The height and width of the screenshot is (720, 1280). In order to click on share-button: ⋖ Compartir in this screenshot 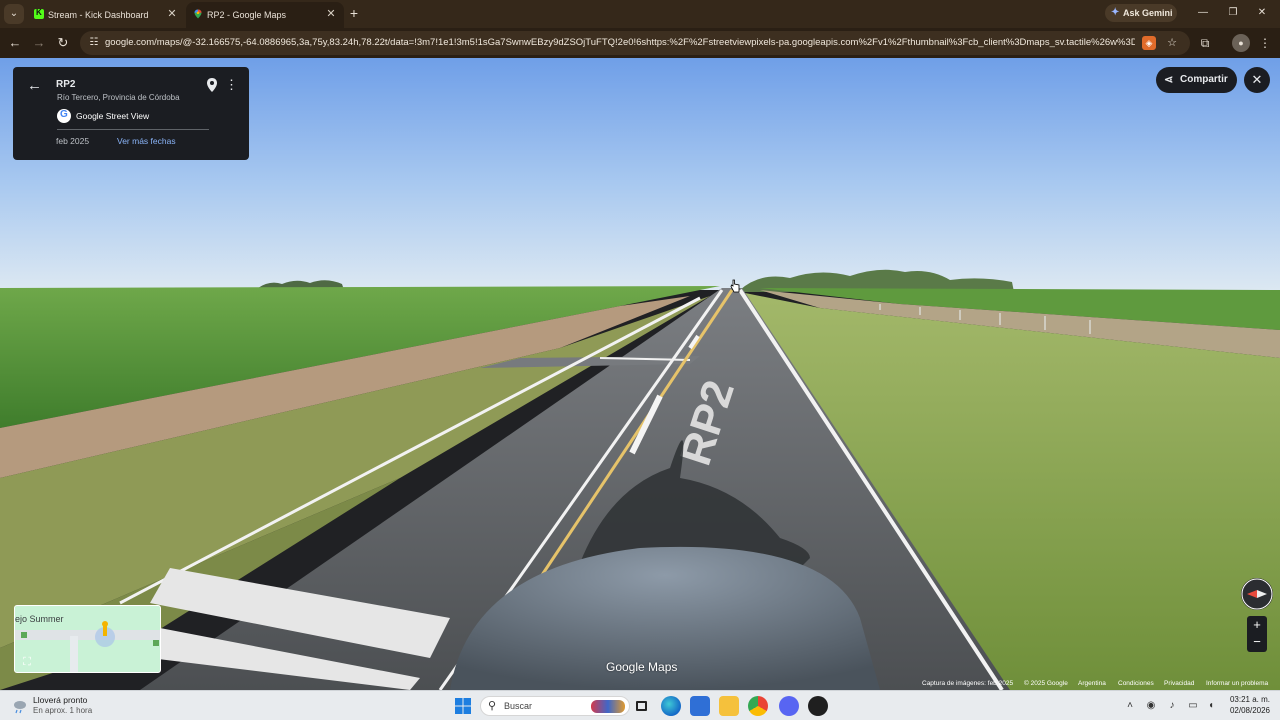, I will do `click(1196, 80)`.